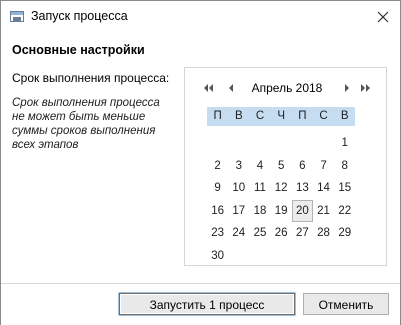  What do you see at coordinates (344, 233) in the screenshot?
I see `calendar-day: 29` at bounding box center [344, 233].